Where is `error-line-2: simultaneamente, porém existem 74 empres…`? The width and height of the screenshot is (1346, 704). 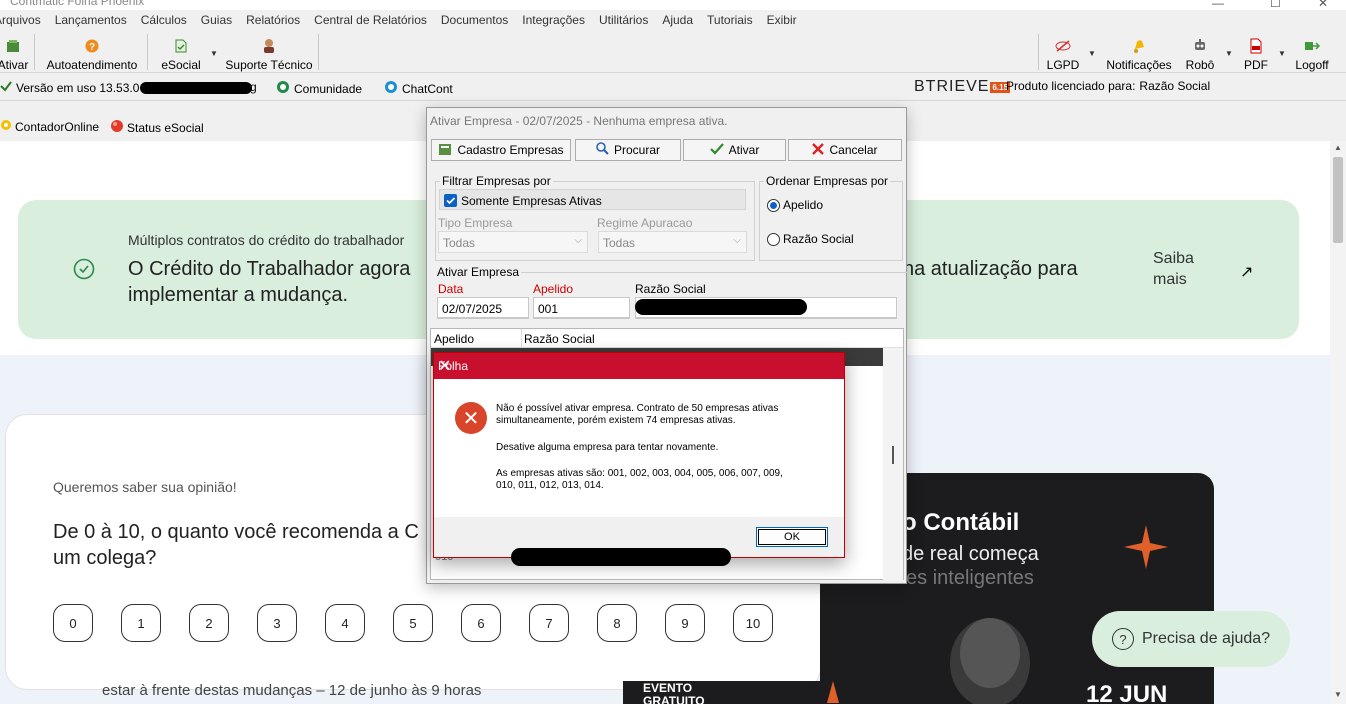 error-line-2: simultaneamente, porém existem 74 empres… is located at coordinates (616, 420).